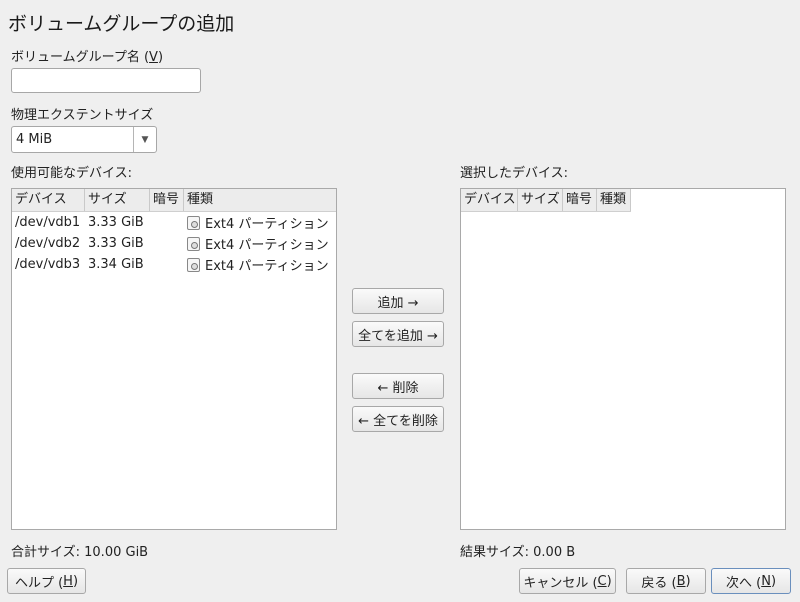  What do you see at coordinates (48, 264) in the screenshot?
I see `device-cell: /dev/vdb3` at bounding box center [48, 264].